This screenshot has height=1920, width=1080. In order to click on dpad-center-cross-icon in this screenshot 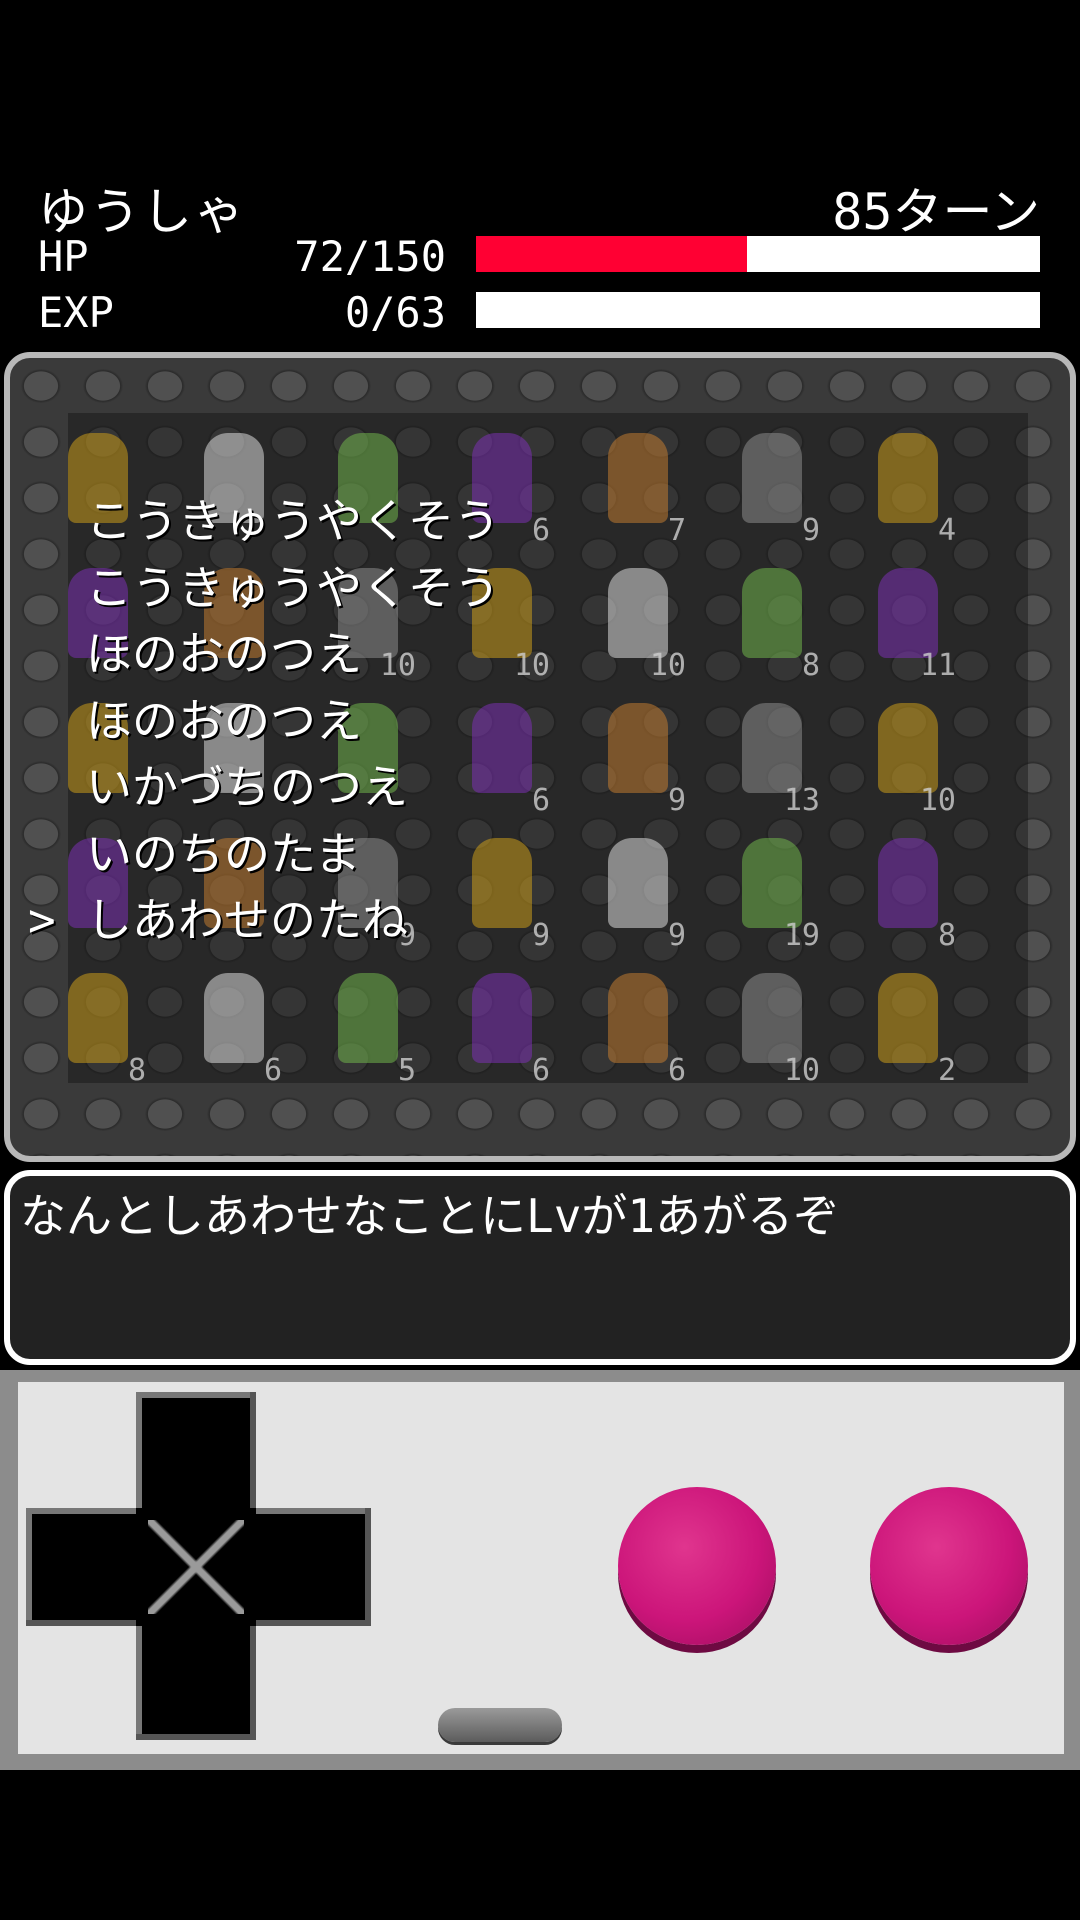, I will do `click(196, 1567)`.